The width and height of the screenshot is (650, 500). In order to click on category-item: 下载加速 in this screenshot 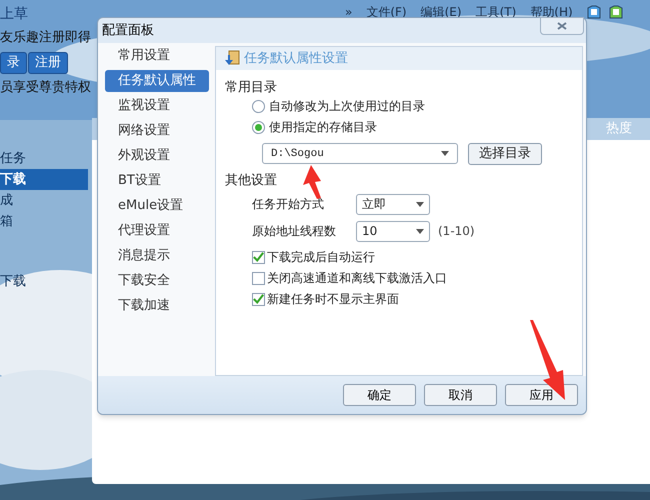, I will do `click(160, 305)`.